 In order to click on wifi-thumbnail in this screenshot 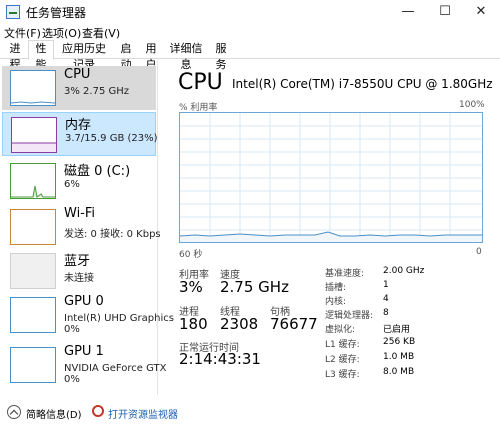, I will do `click(33, 227)`.